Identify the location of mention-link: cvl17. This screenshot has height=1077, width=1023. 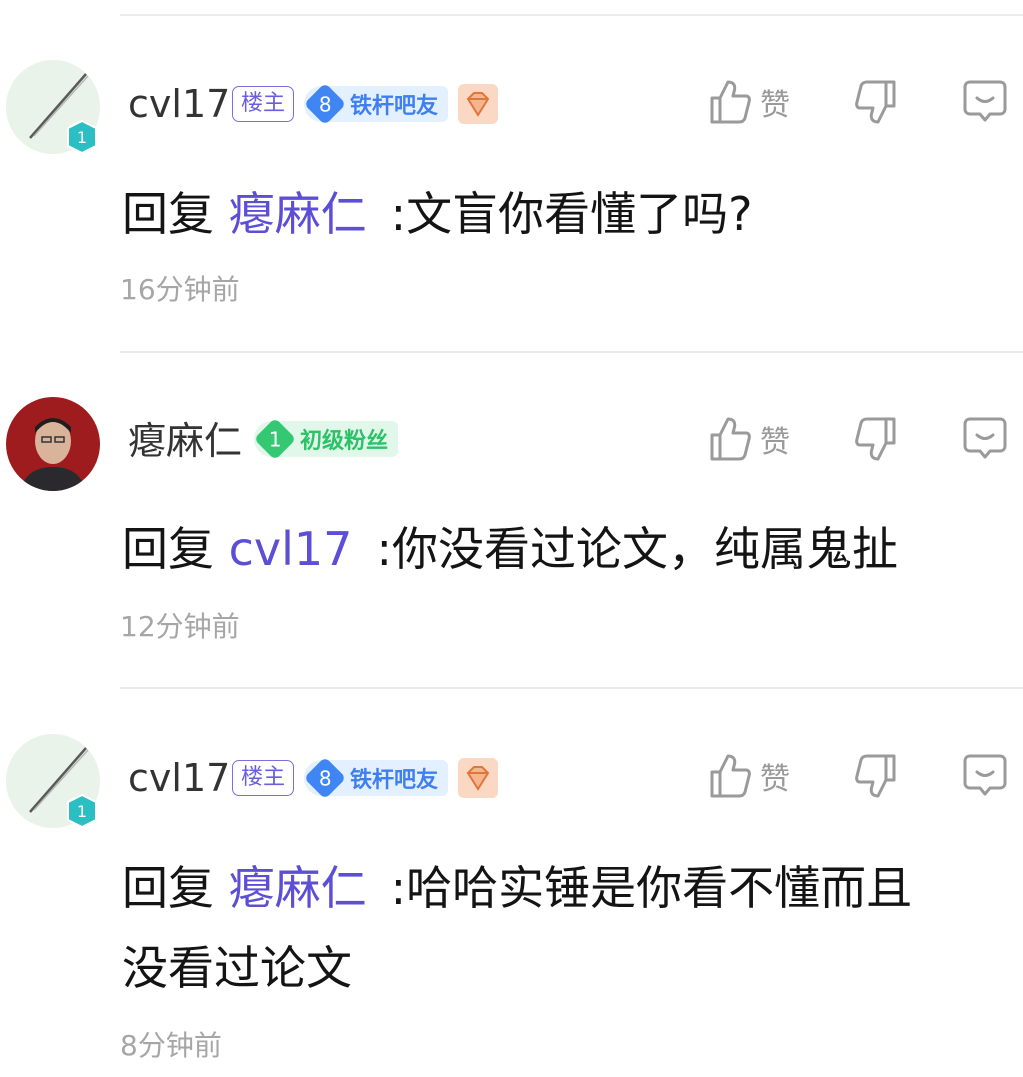
(291, 549).